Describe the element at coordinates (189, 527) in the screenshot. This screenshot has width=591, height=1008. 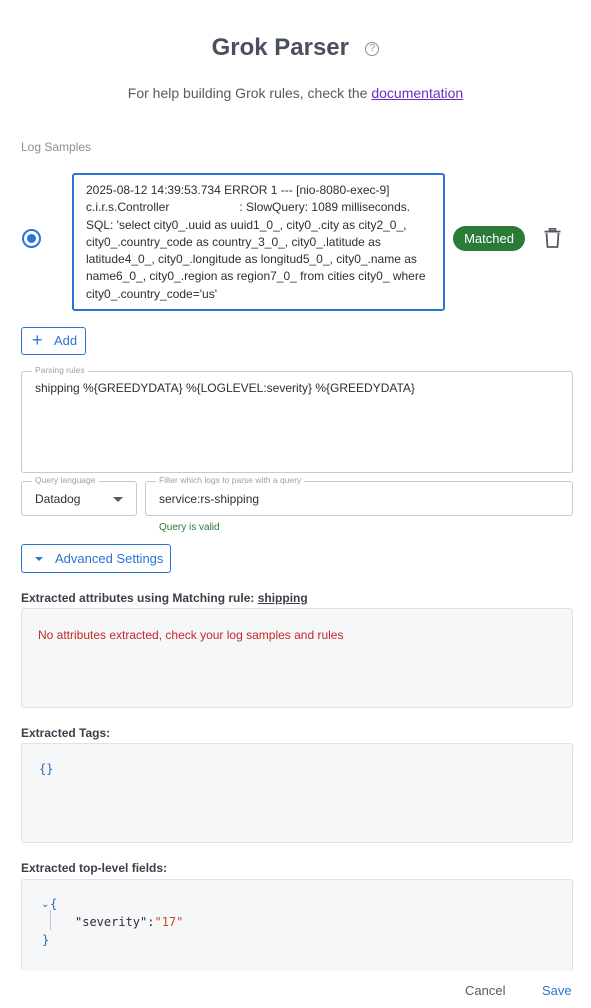
I see `query-valid-message: Query is valid` at that location.